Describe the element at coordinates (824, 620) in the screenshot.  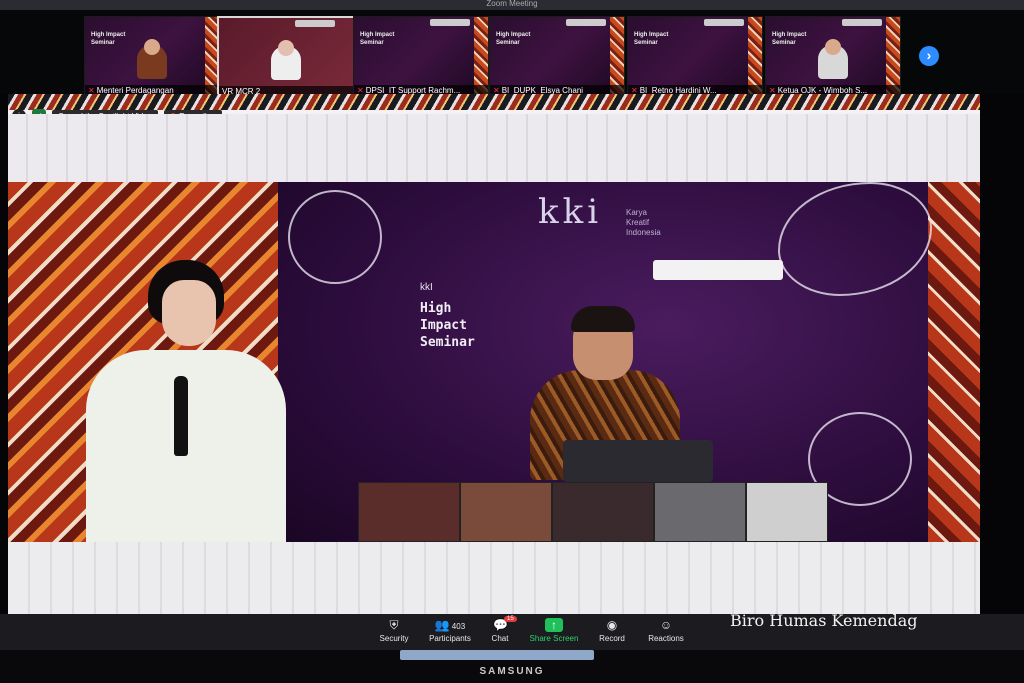
I see `watermark: Biro Humas Kemendag` at that location.